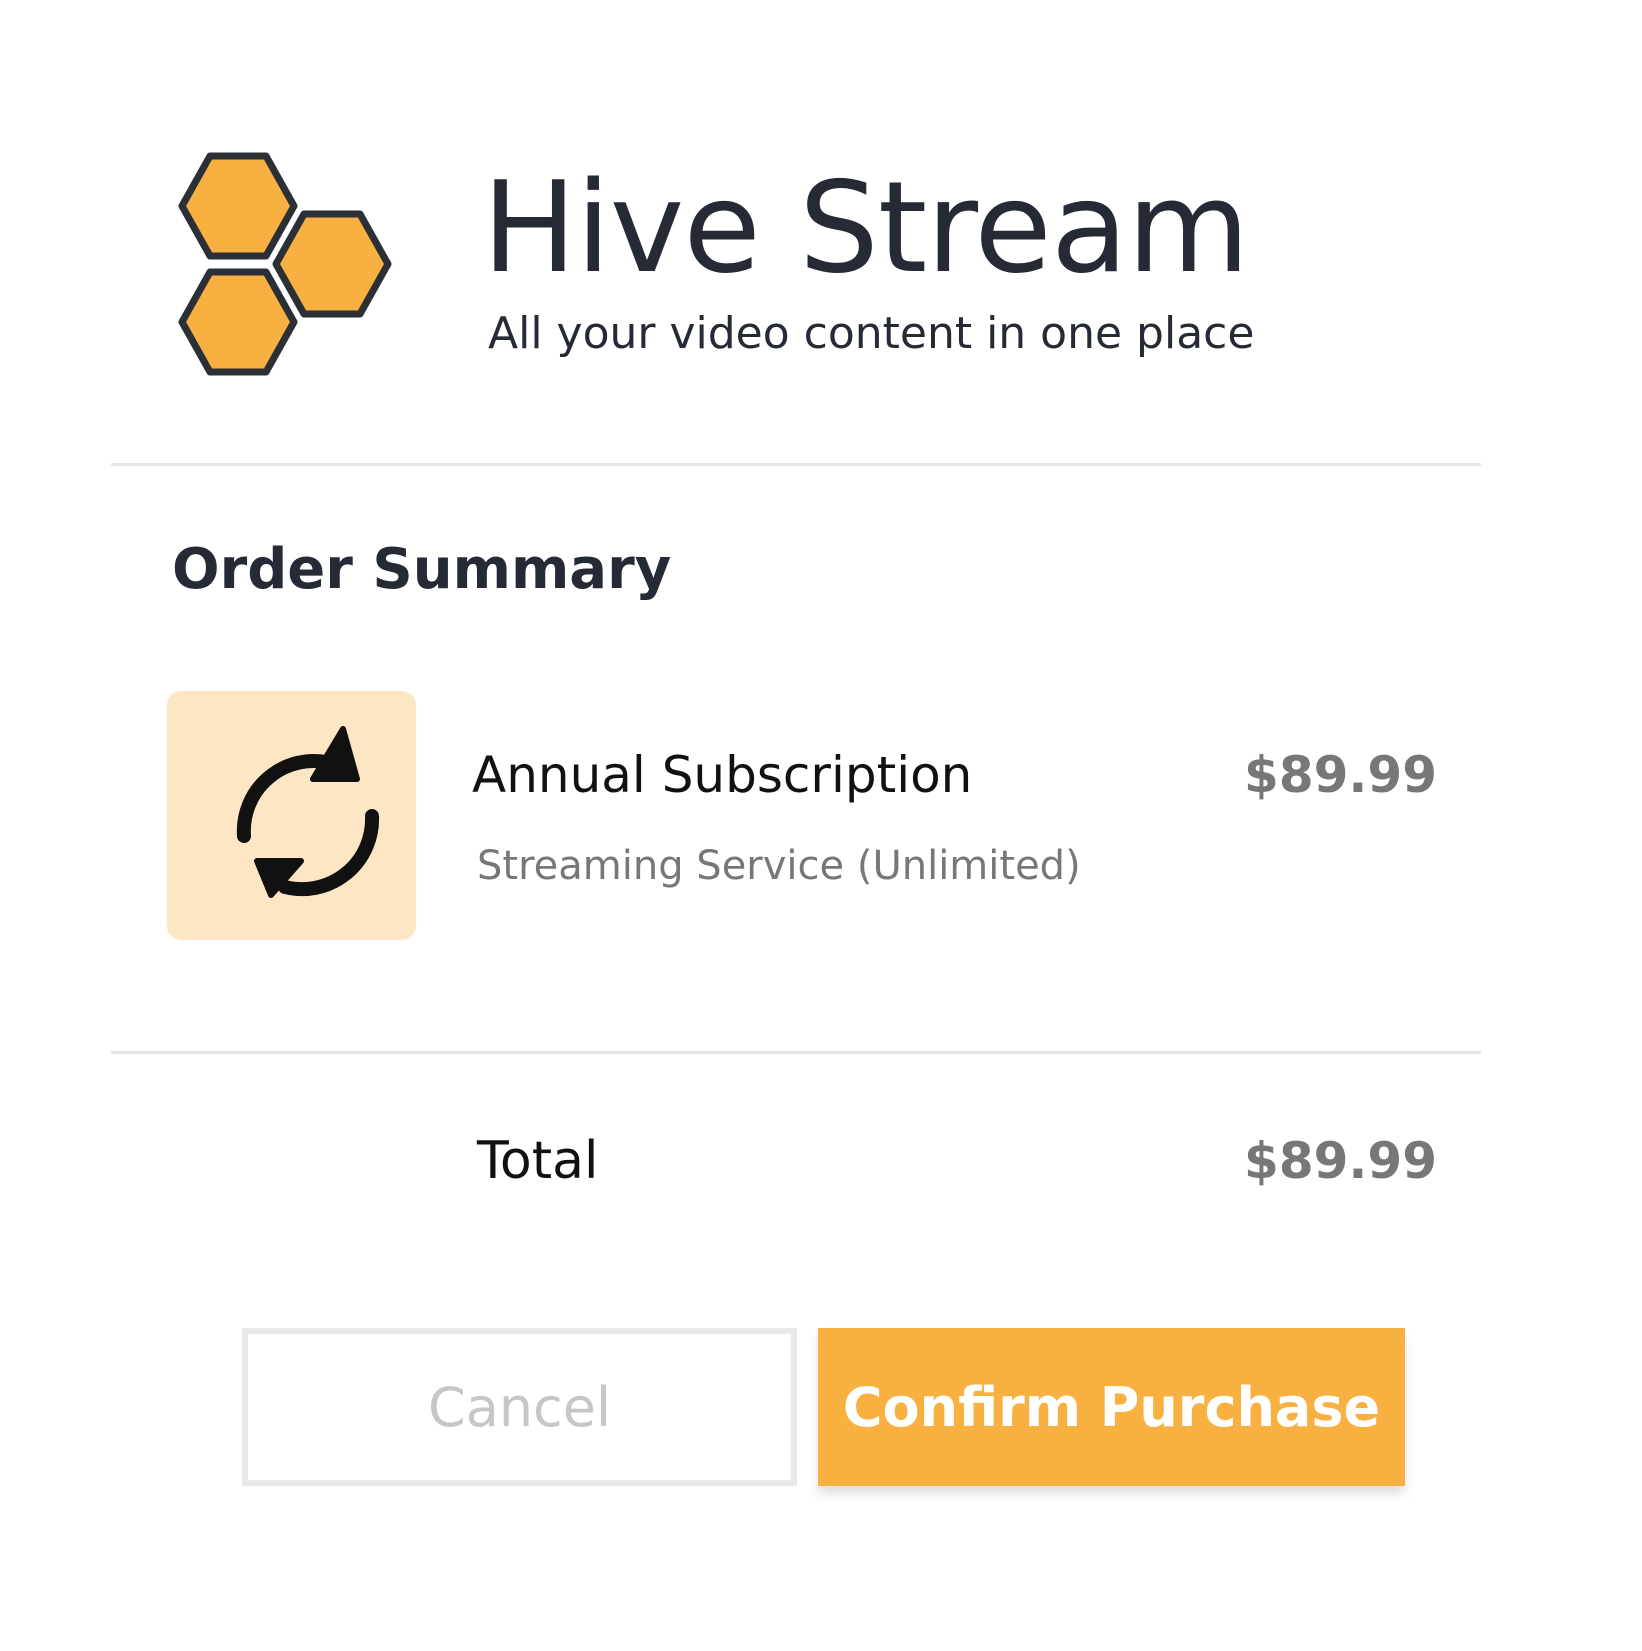  Describe the element at coordinates (866, 227) in the screenshot. I see `brand-title: Hive Stream` at that location.